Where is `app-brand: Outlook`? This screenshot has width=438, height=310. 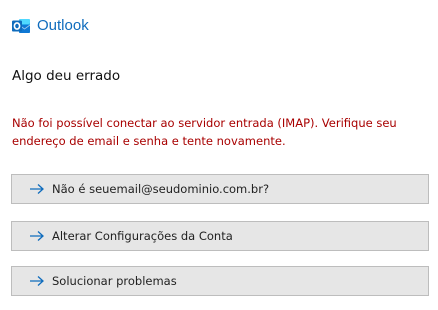
app-brand: Outlook is located at coordinates (50, 26).